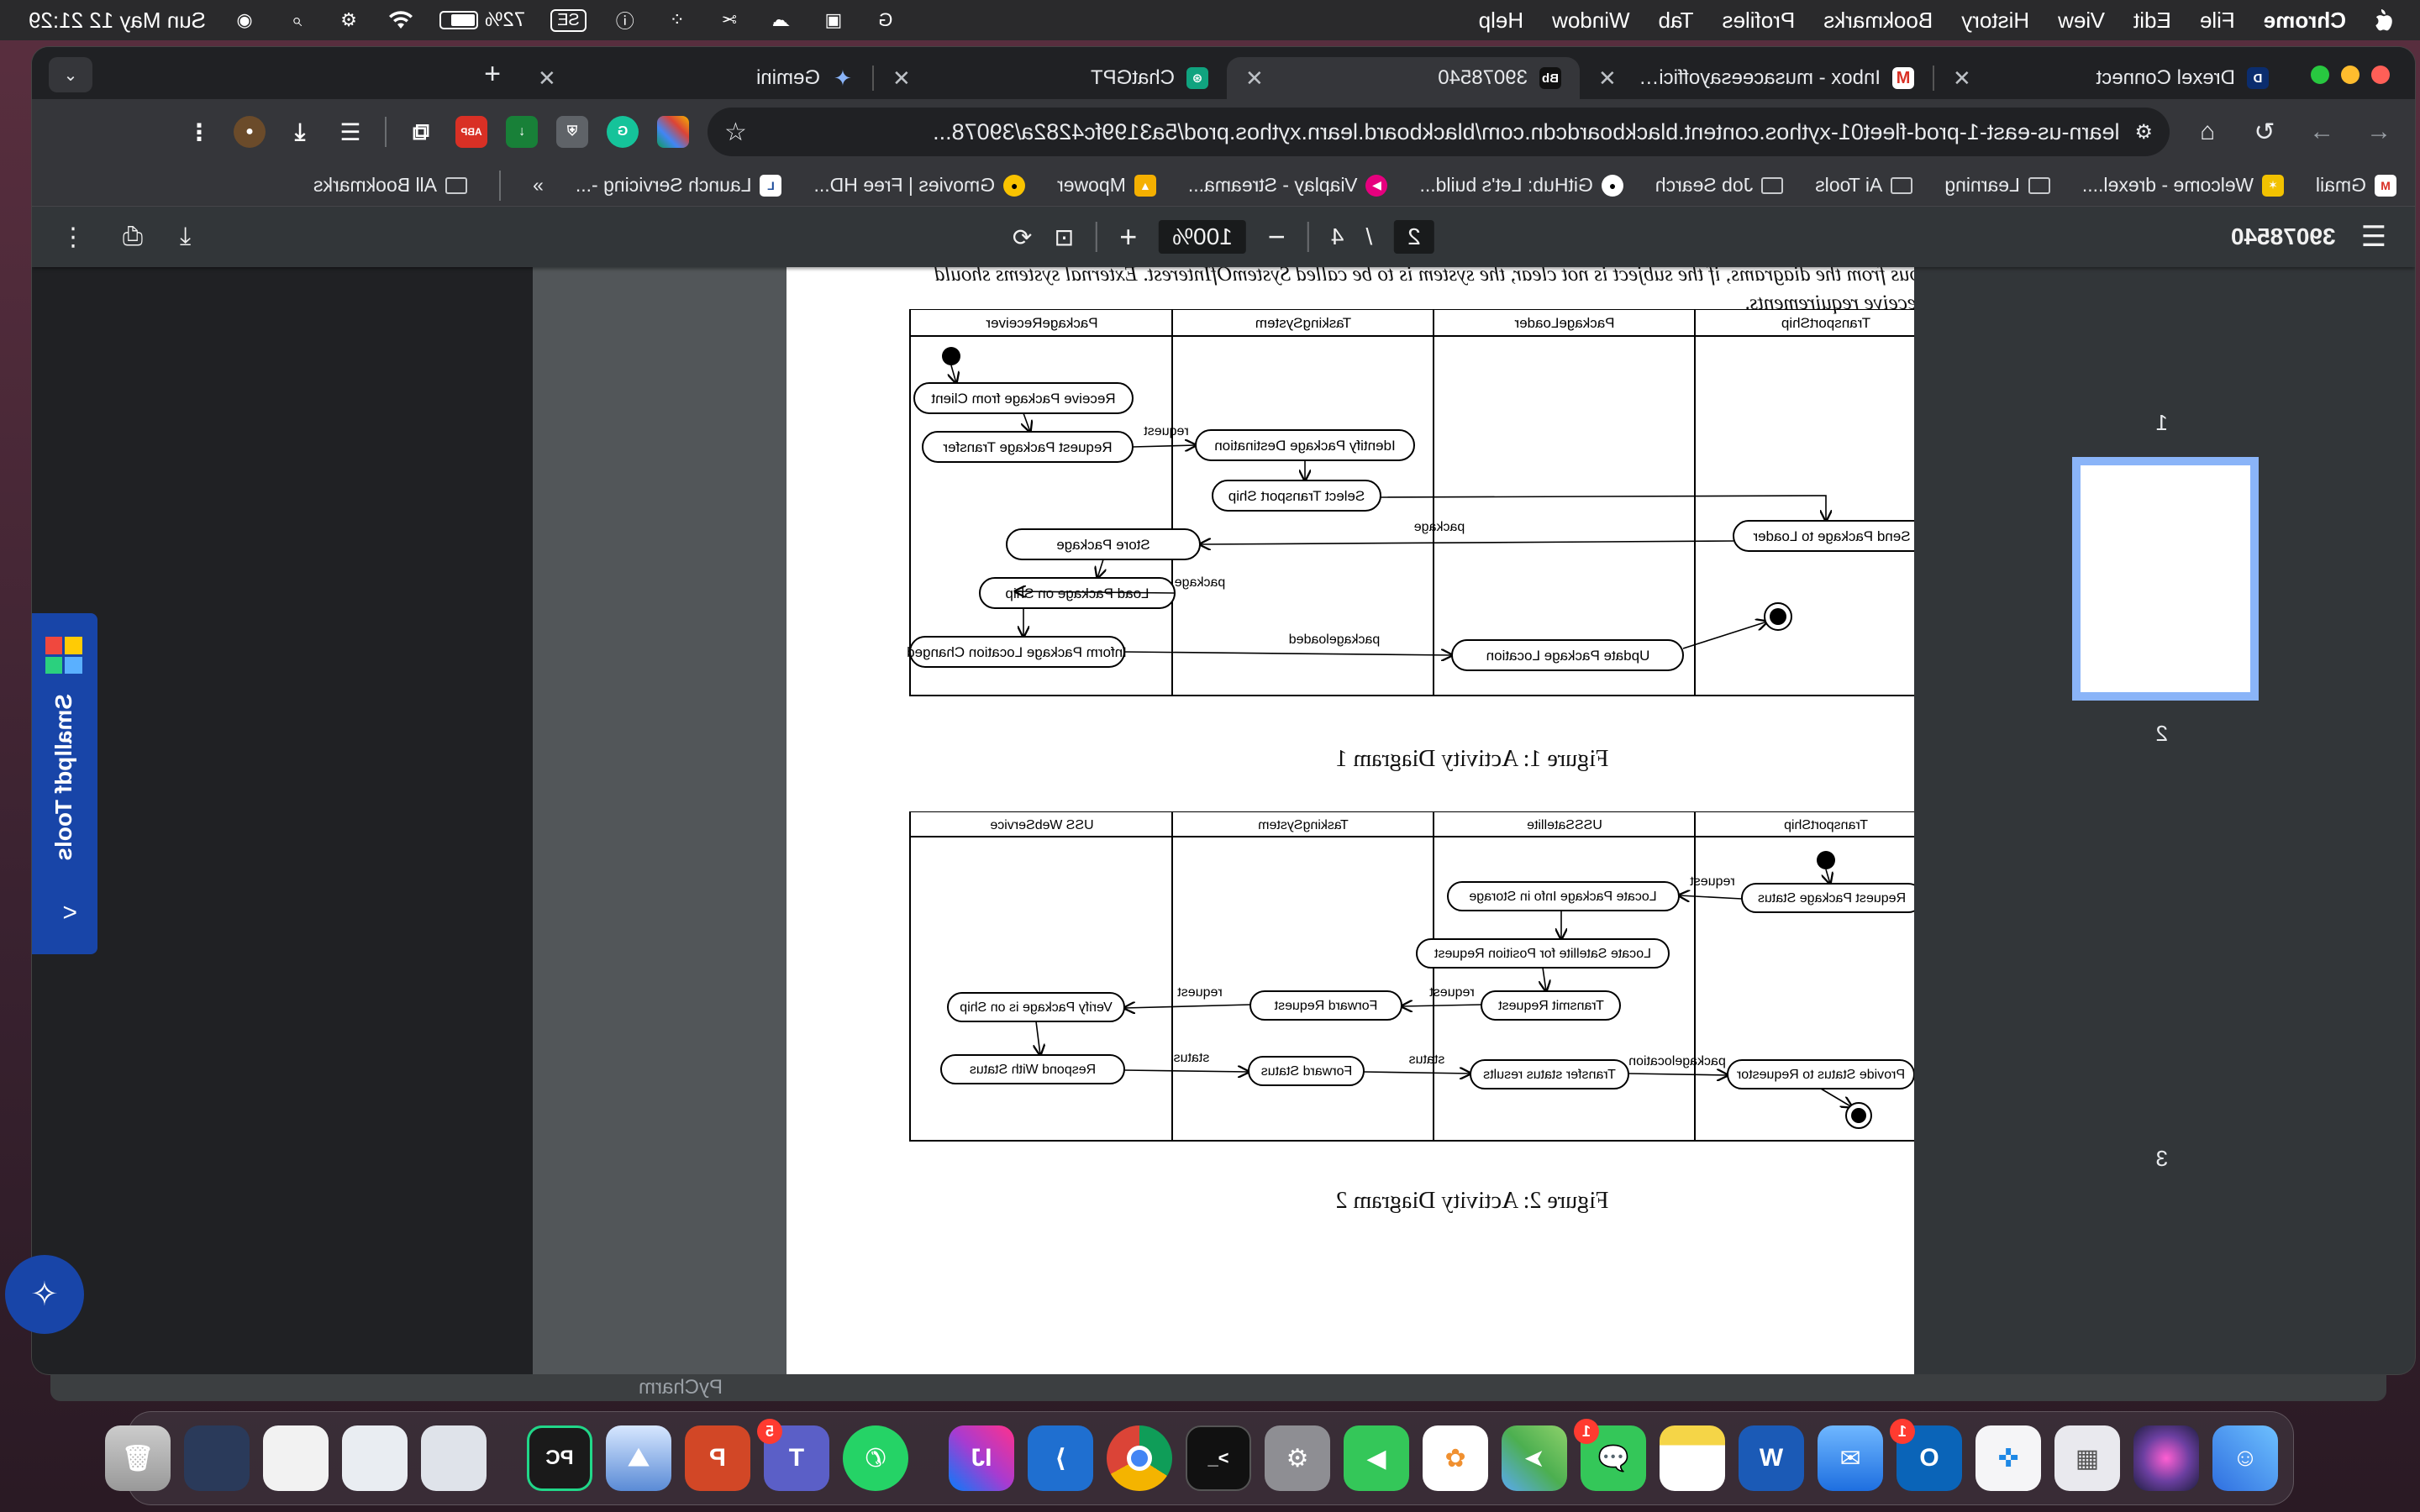 The width and height of the screenshot is (2420, 1512). Describe the element at coordinates (781, 20) in the screenshot. I see `cloud-status-icon: ☁` at that location.